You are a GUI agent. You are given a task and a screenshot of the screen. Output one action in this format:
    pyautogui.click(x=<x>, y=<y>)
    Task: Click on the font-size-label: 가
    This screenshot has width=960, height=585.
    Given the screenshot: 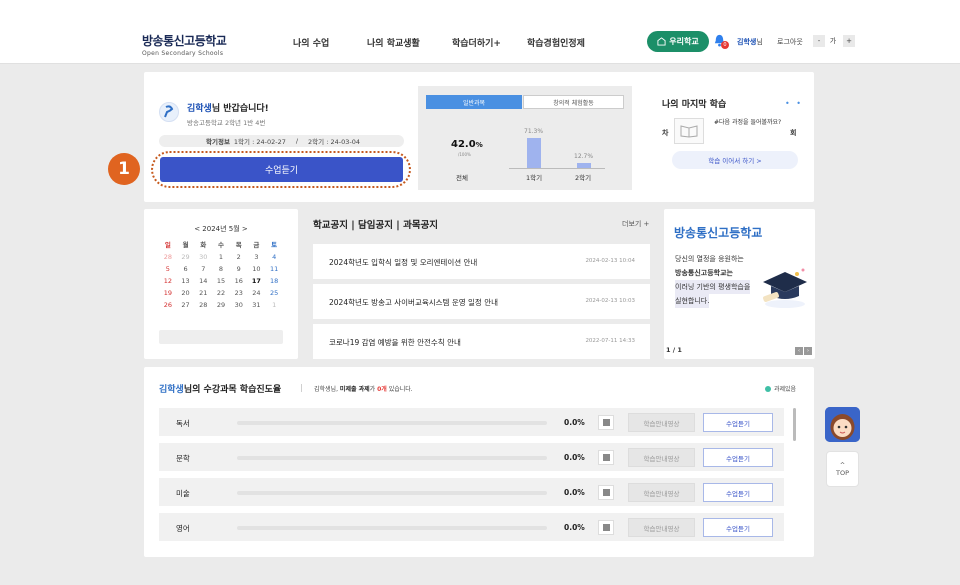 What is the action you would take?
    pyautogui.click(x=833, y=41)
    